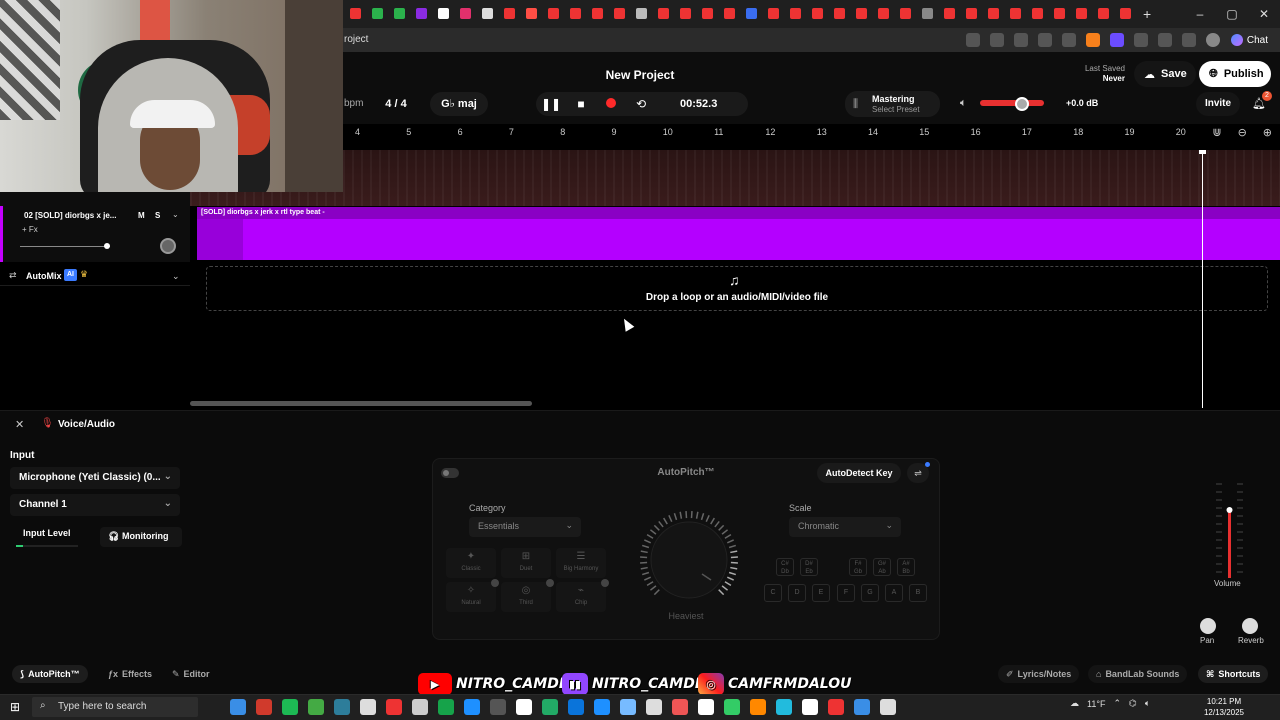 The width and height of the screenshot is (1280, 720). Describe the element at coordinates (581, 104) in the screenshot. I see `stop-button: ■` at that location.